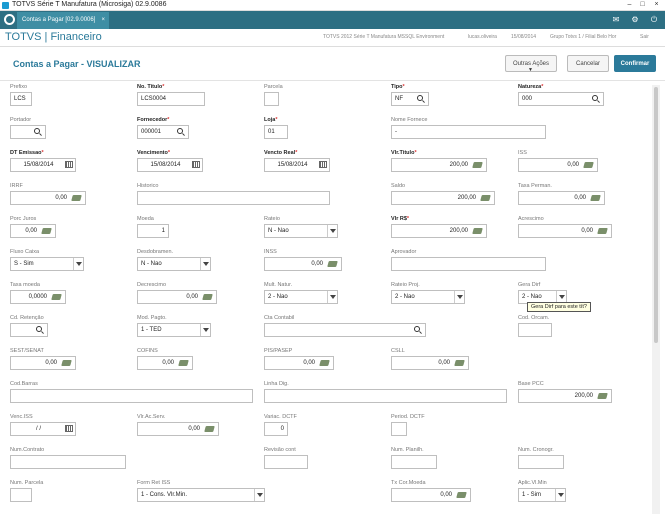 The image size is (665, 514). Describe the element at coordinates (414, 462) in the screenshot. I see `num-planilh-field` at that location.